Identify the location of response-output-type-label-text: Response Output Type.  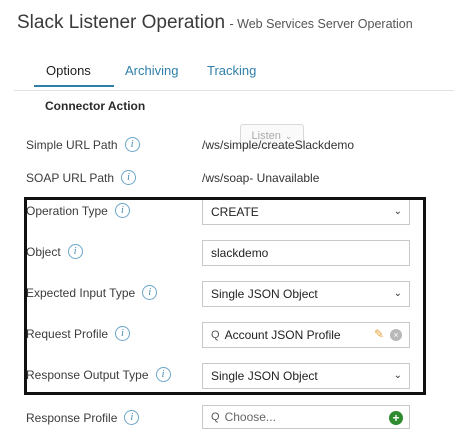
(87, 374).